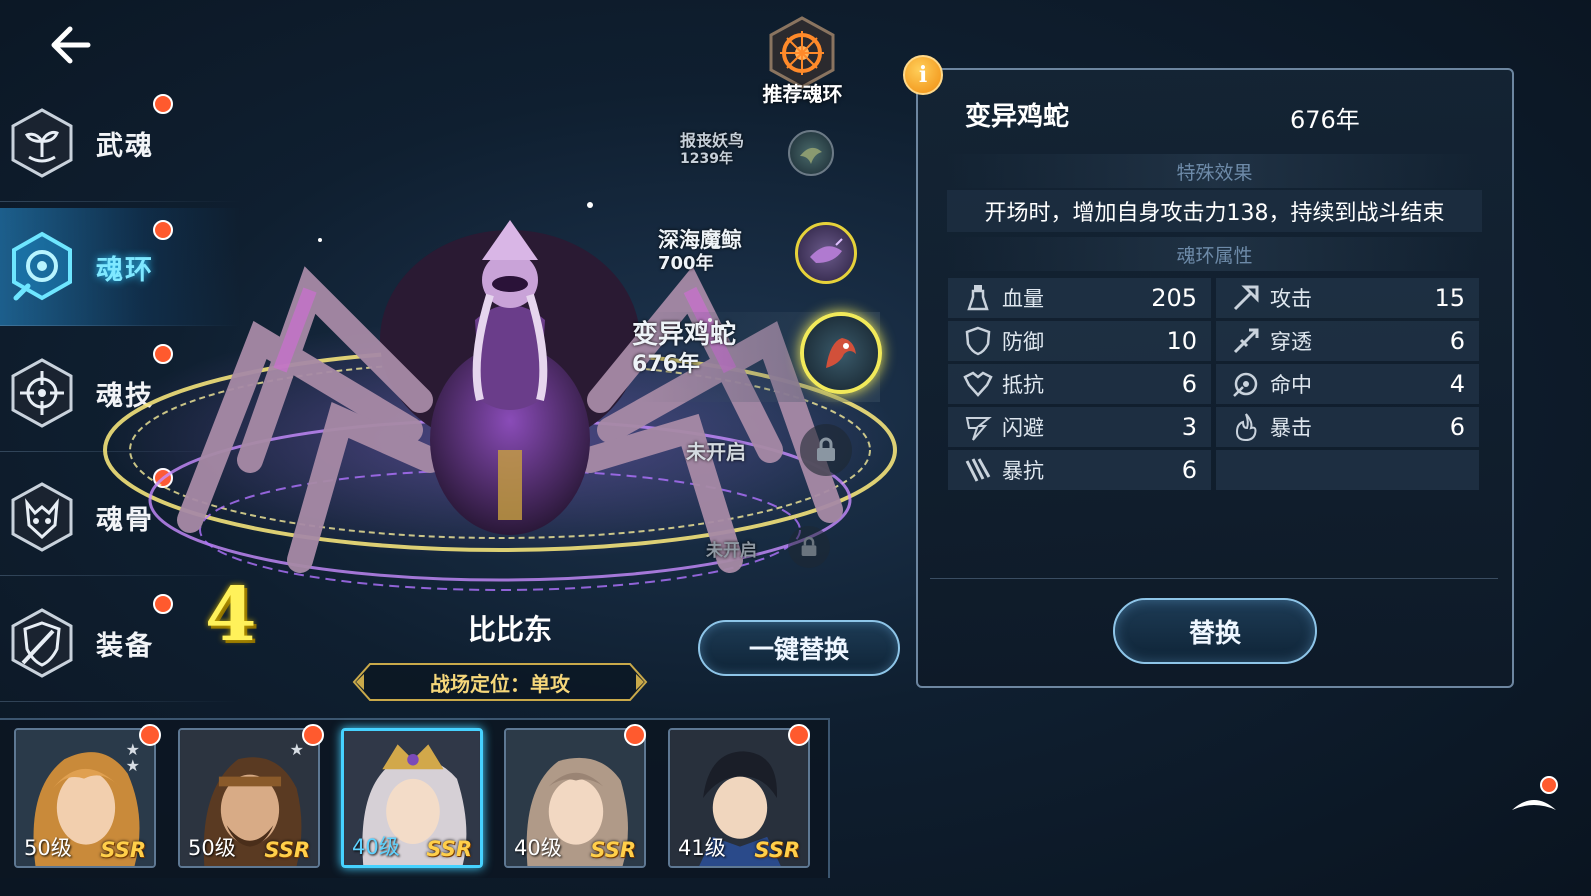 The width and height of the screenshot is (1591, 896). Describe the element at coordinates (132, 765) in the screenshot. I see `star-icon: ★` at that location.